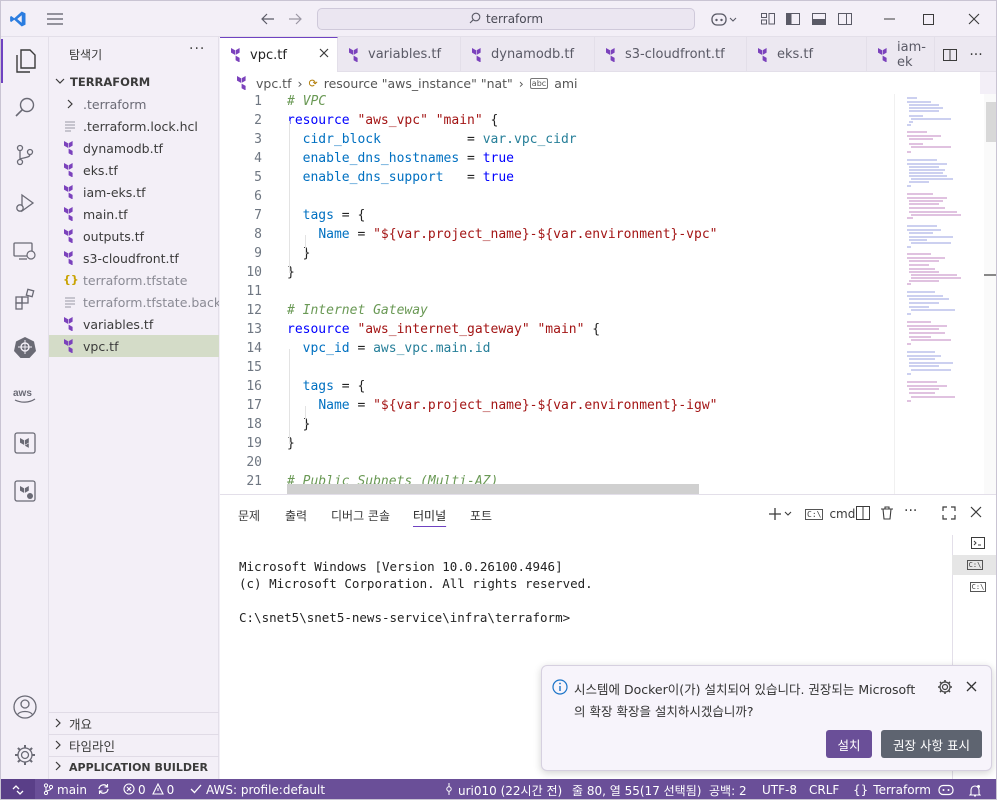 This screenshot has height=800, width=997. Describe the element at coordinates (134, 723) in the screenshot. I see `section-outline: 개요` at that location.